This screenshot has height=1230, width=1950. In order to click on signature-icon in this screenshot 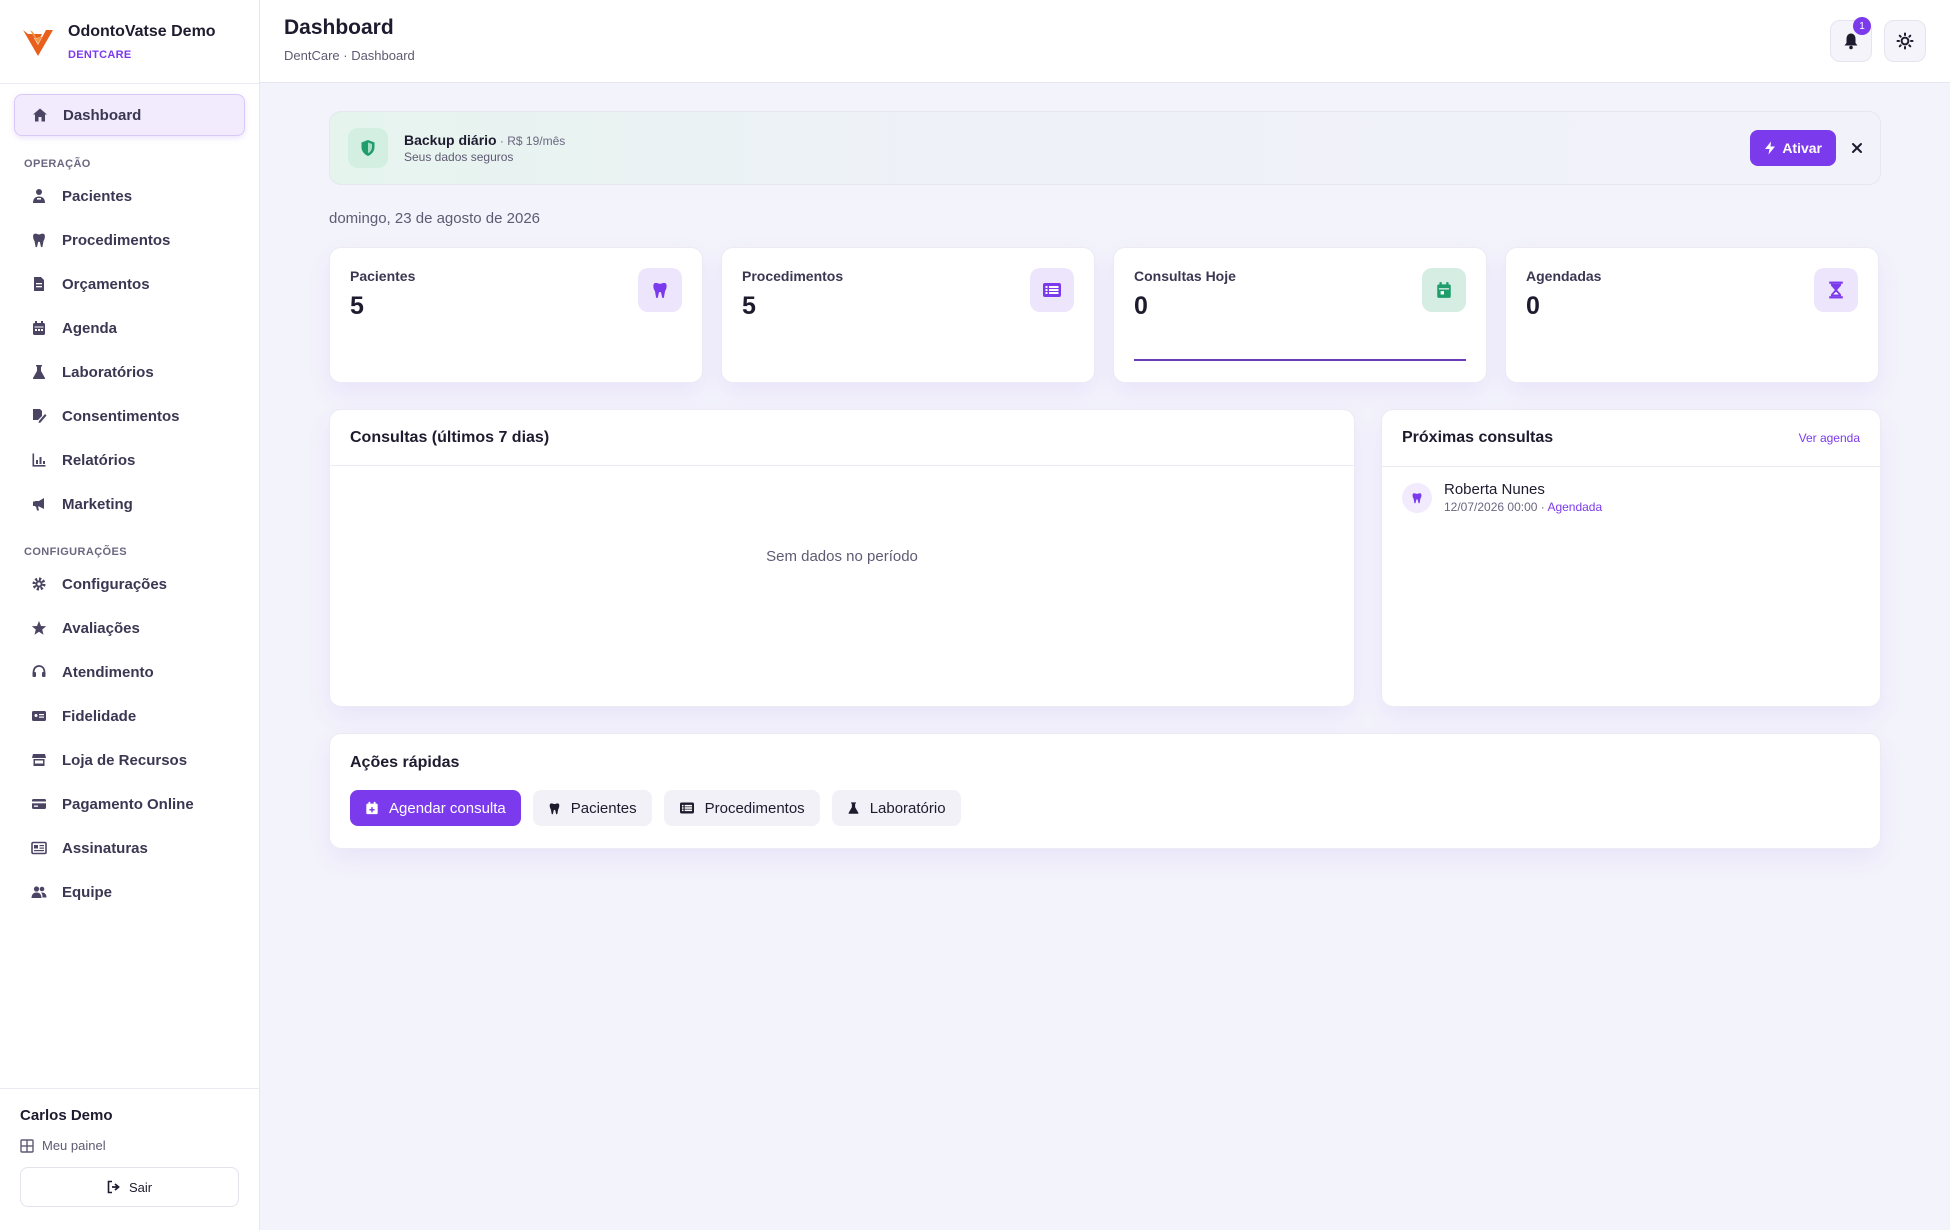, I will do `click(39, 416)`.